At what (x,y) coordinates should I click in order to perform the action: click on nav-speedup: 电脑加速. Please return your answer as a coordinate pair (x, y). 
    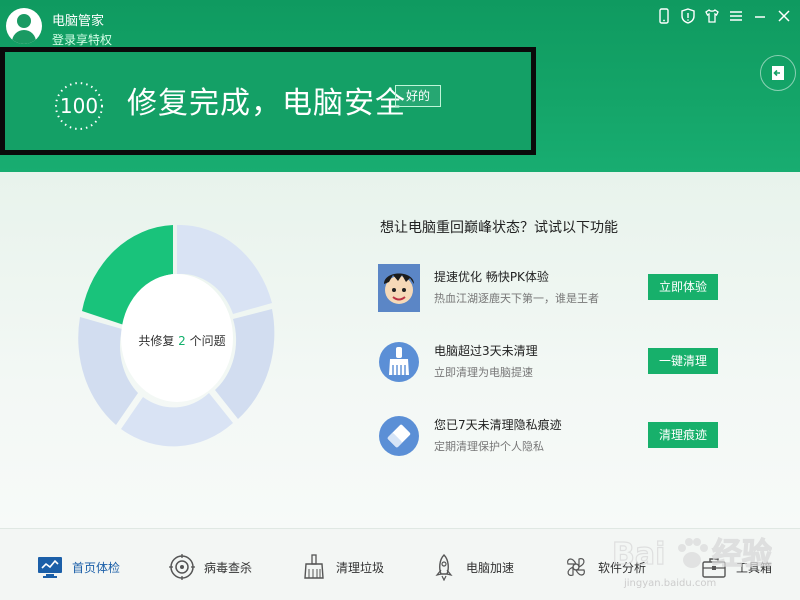
    Looking at the image, I should click on (472, 567).